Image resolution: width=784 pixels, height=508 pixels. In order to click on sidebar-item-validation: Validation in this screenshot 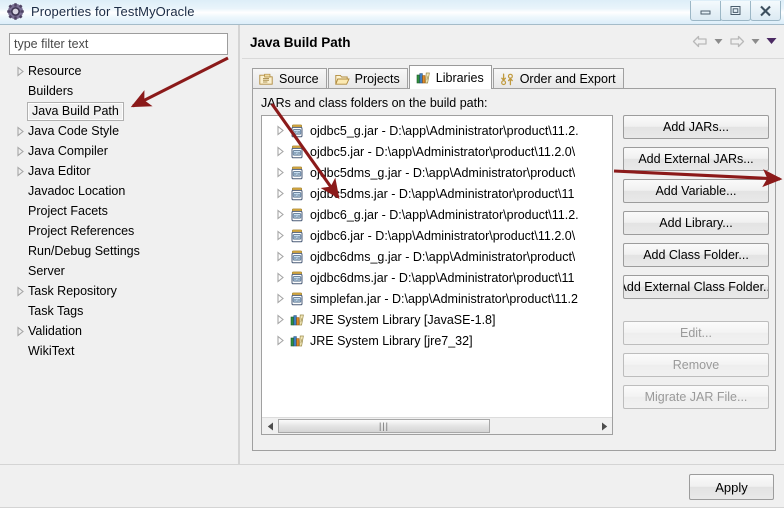, I will do `click(119, 331)`.